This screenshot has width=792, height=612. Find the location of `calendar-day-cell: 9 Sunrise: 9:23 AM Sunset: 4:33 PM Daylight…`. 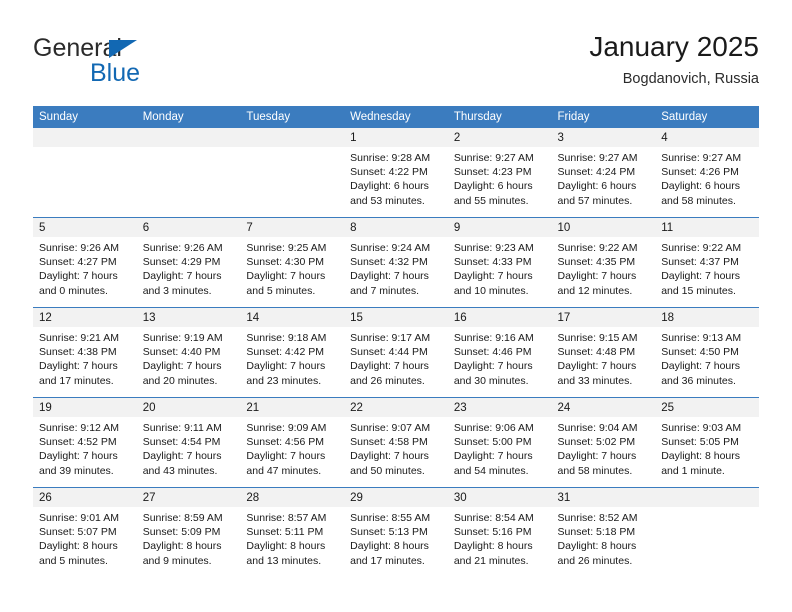

calendar-day-cell: 9 Sunrise: 9:23 AM Sunset: 4:33 PM Daylight… is located at coordinates (499, 262).